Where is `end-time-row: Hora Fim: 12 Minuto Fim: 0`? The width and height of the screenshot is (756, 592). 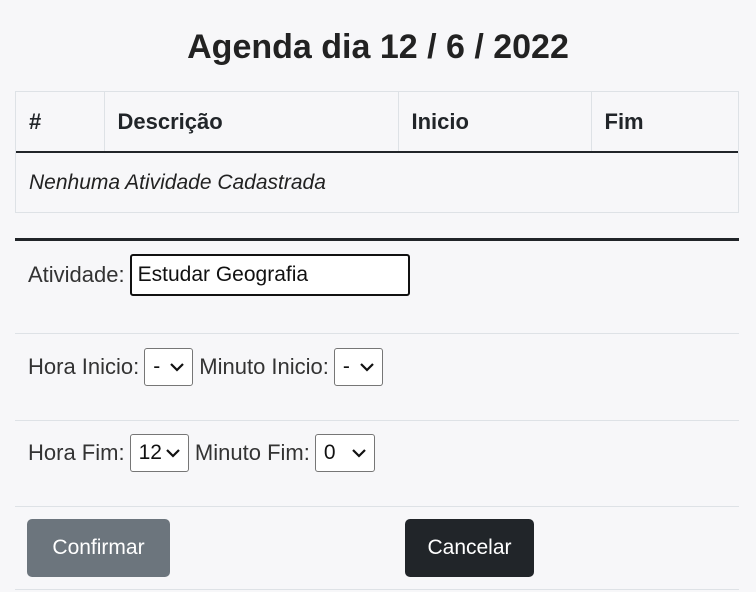 end-time-row: Hora Fim: 12 Minuto Fim: 0 is located at coordinates (204, 453).